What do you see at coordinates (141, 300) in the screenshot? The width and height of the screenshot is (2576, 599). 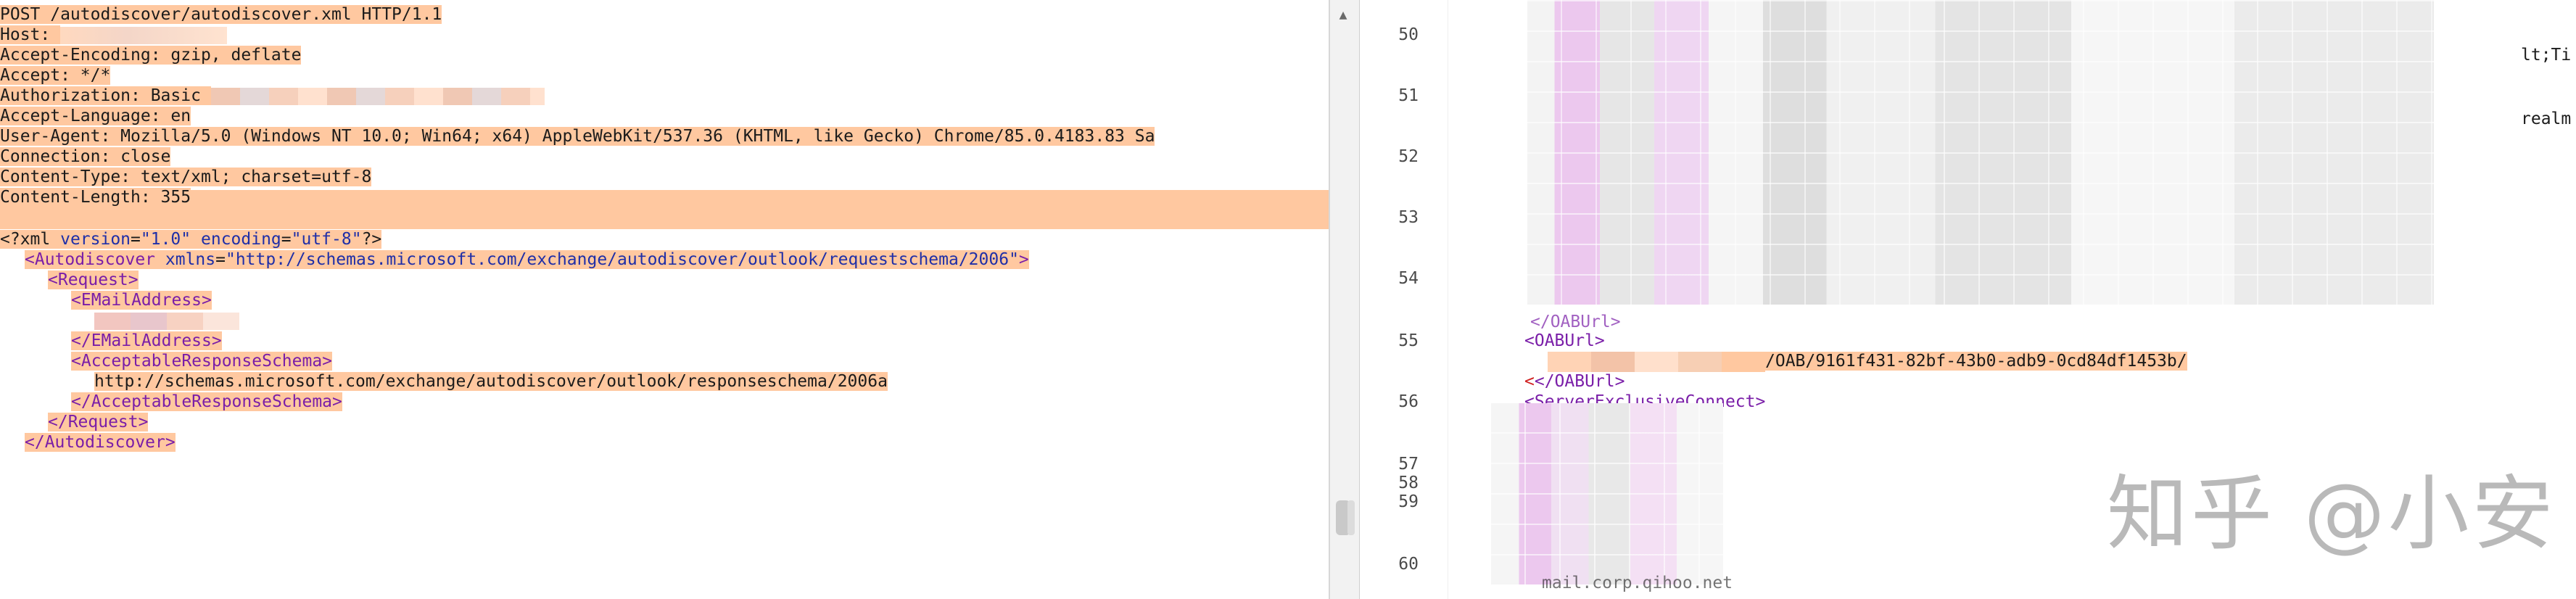 I see `email-open-tag: <EMailAddress>` at bounding box center [141, 300].